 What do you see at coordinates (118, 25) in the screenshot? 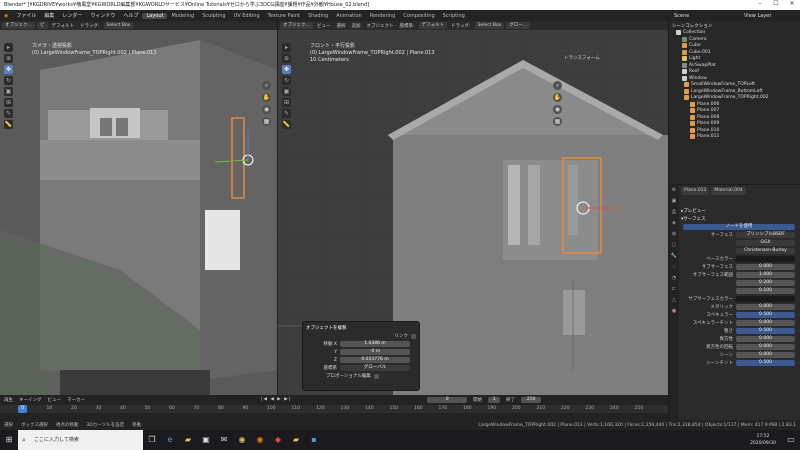
I see `left-select-box: Select Box` at bounding box center [118, 25].